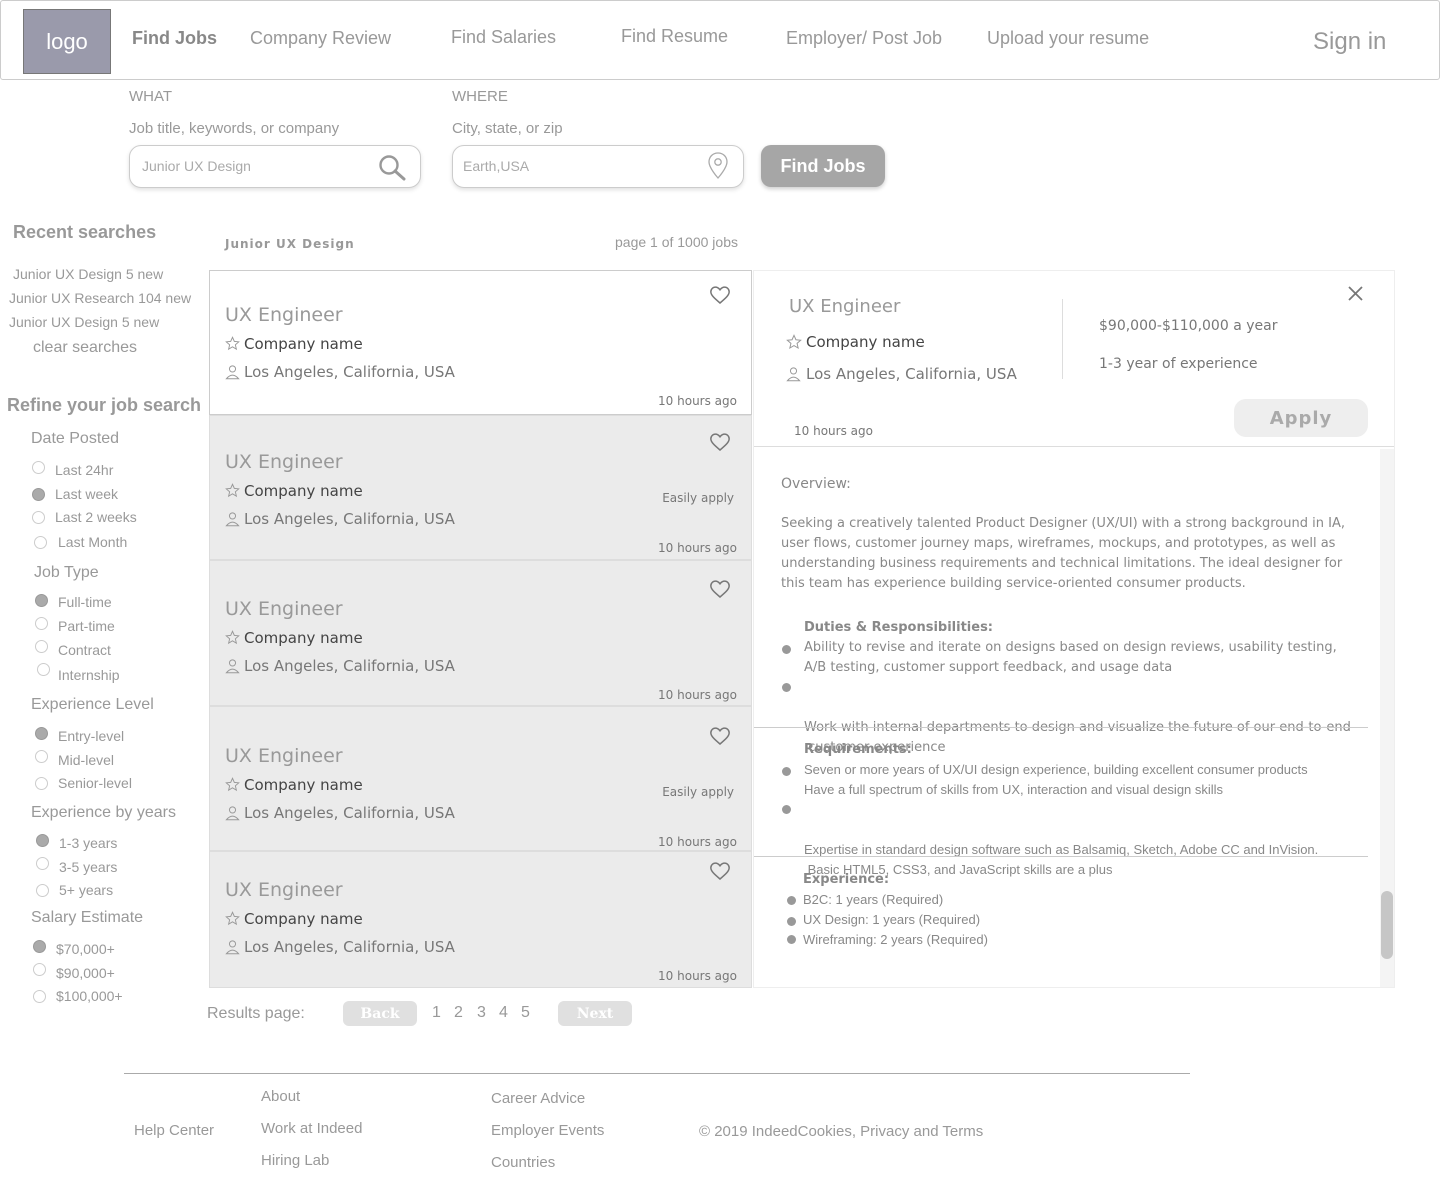 The image size is (1440, 1180). I want to click on close-icon, so click(1355, 293).